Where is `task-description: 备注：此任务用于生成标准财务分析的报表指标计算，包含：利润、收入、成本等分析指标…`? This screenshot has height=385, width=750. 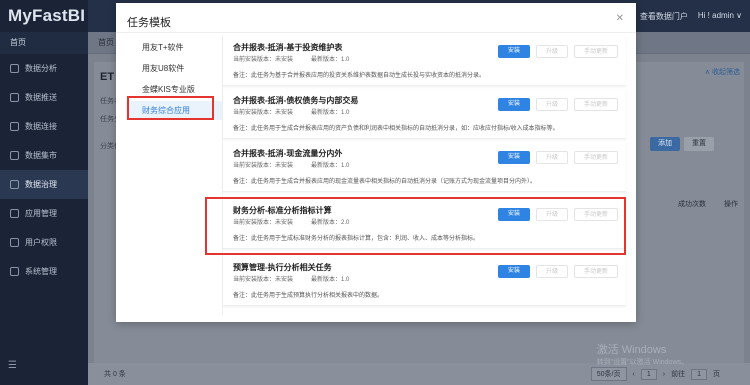 task-description: 备注：此任务用于生成标准财务分析的报表指标计算，包含：利润、收入、成本等分析指标… is located at coordinates (356, 239).